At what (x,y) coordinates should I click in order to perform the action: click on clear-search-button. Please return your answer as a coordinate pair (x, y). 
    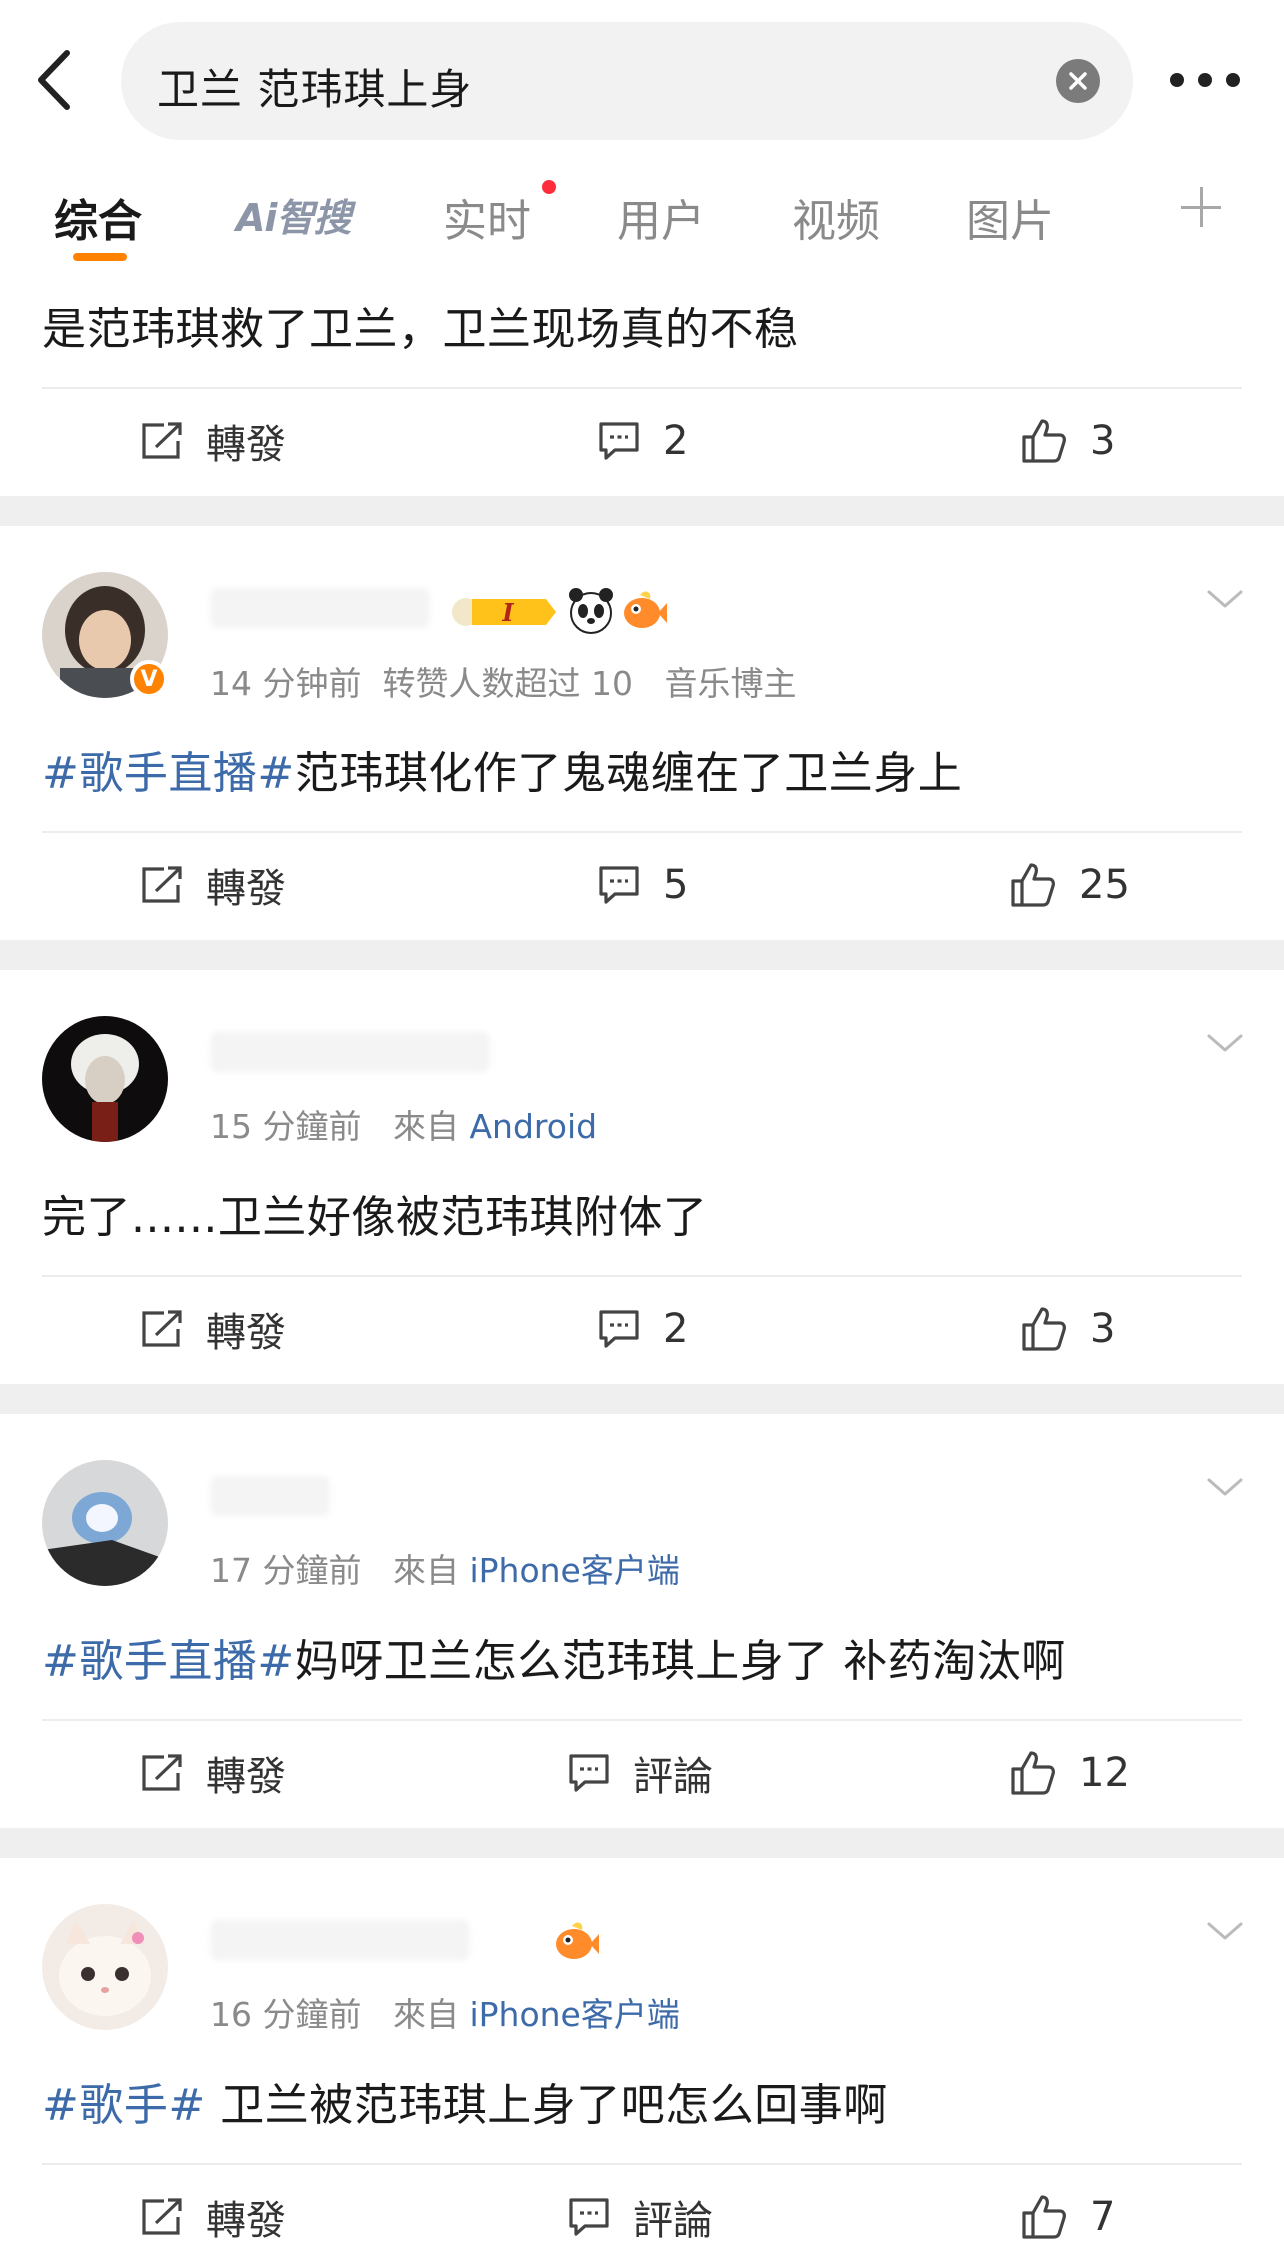
    Looking at the image, I should click on (1078, 81).